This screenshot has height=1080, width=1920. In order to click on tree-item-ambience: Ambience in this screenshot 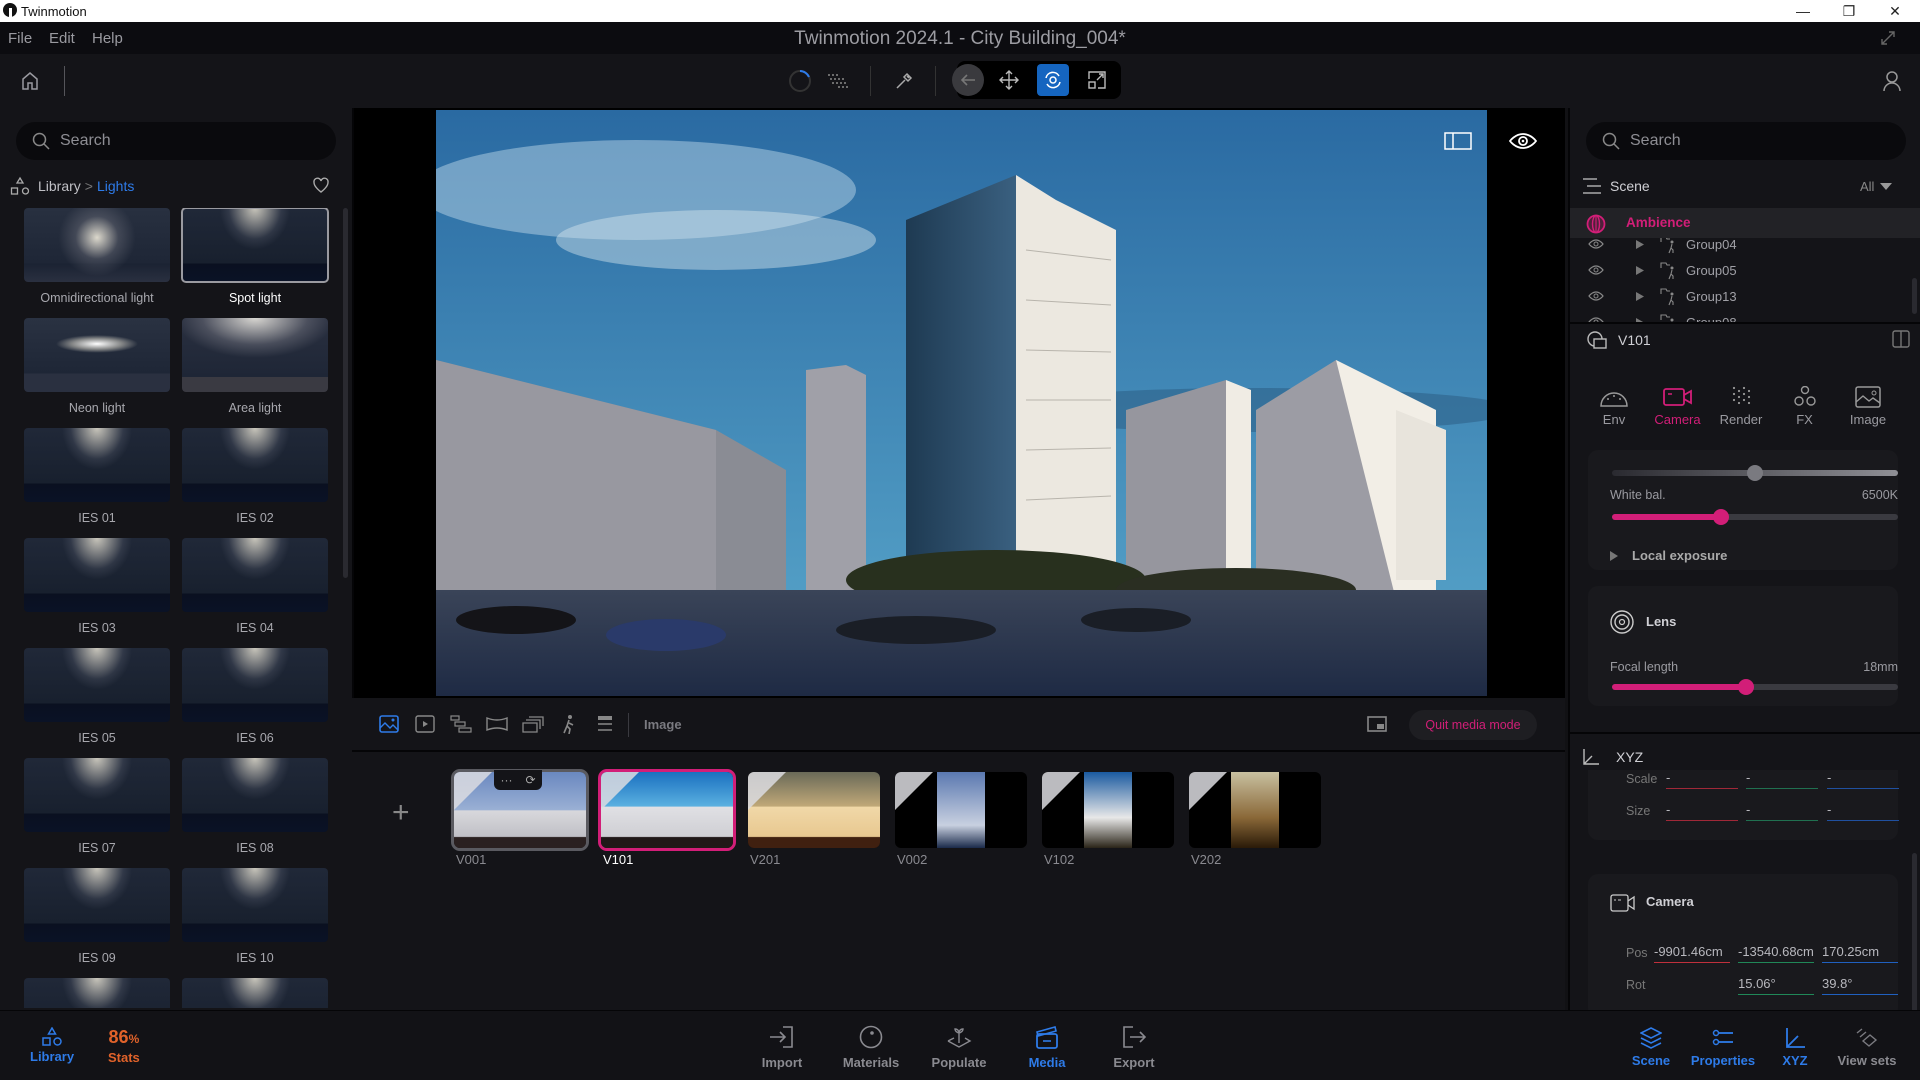, I will do `click(1745, 223)`.